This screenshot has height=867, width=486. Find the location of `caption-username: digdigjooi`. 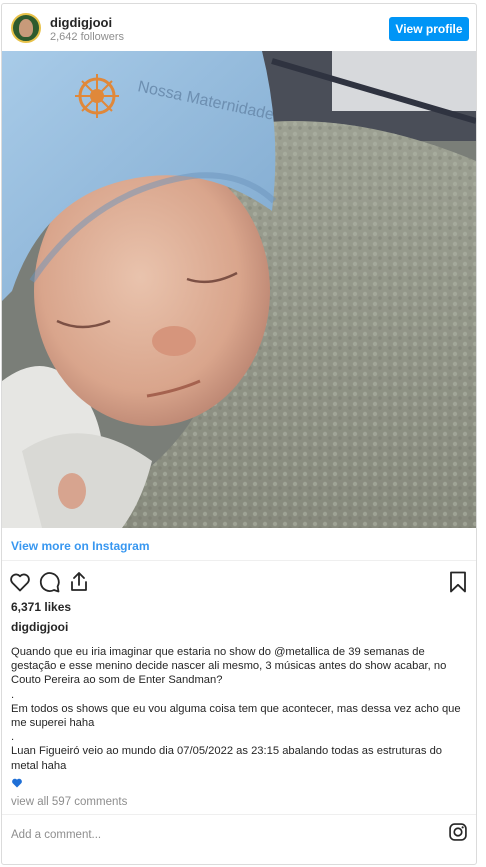

caption-username: digdigjooi is located at coordinates (39, 627).